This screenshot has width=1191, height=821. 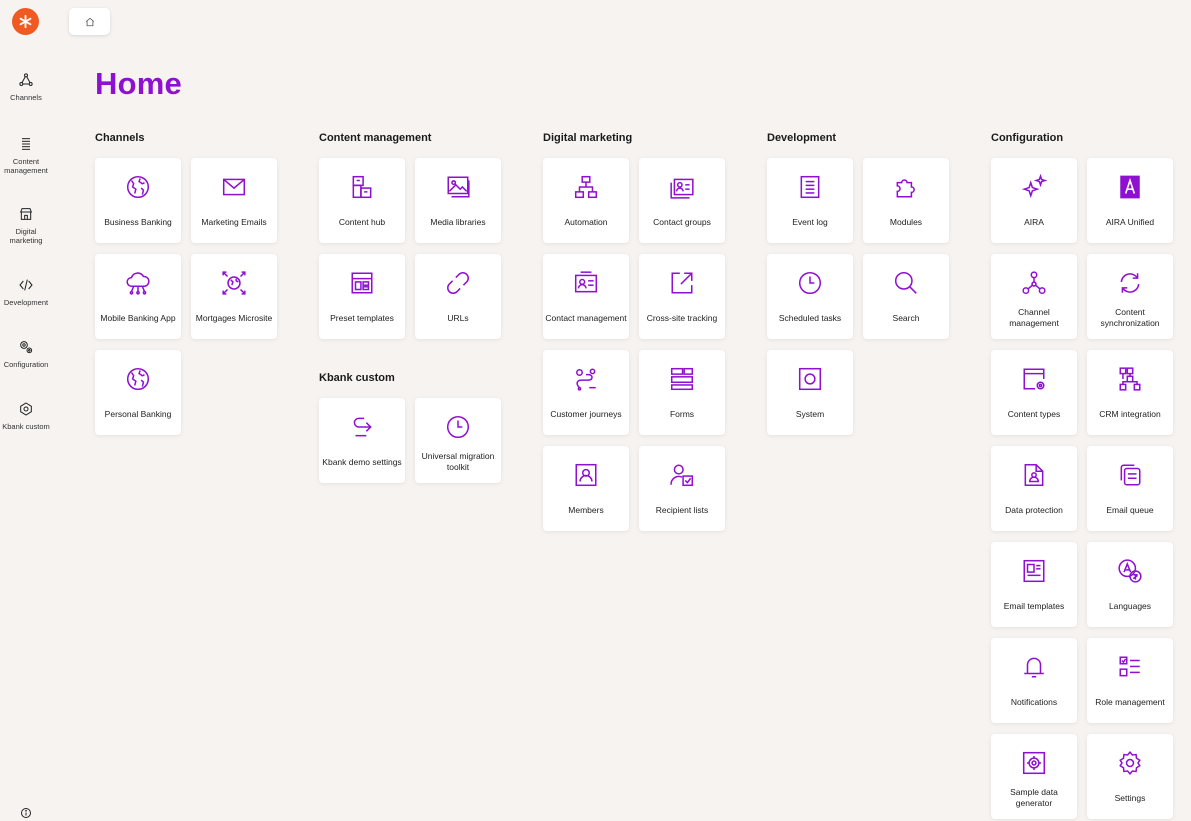 I want to click on tile-label: Members, so click(x=586, y=509).